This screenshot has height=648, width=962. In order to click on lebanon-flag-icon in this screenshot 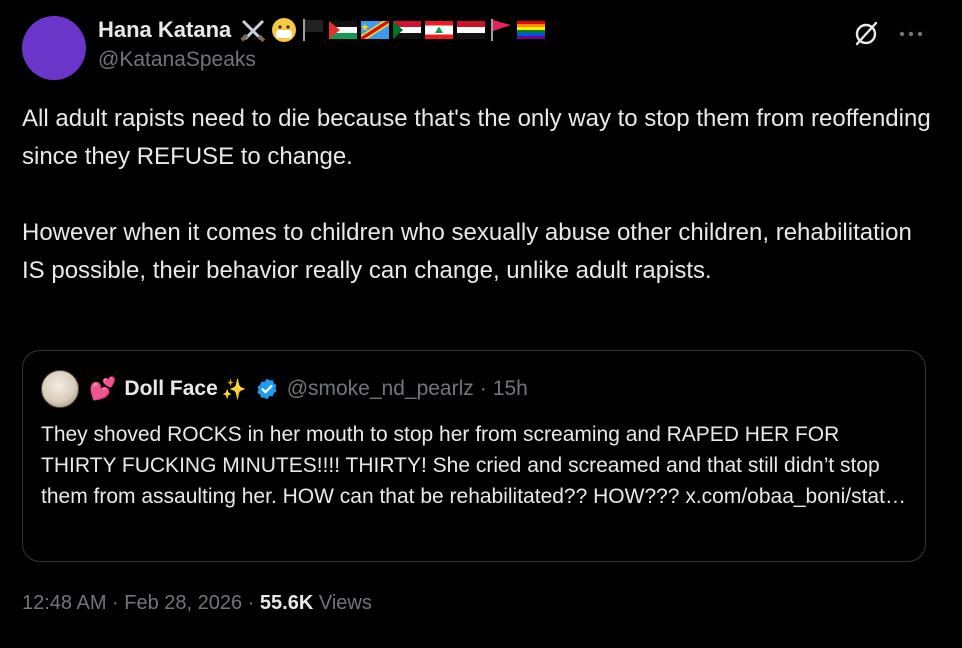, I will do `click(439, 30)`.